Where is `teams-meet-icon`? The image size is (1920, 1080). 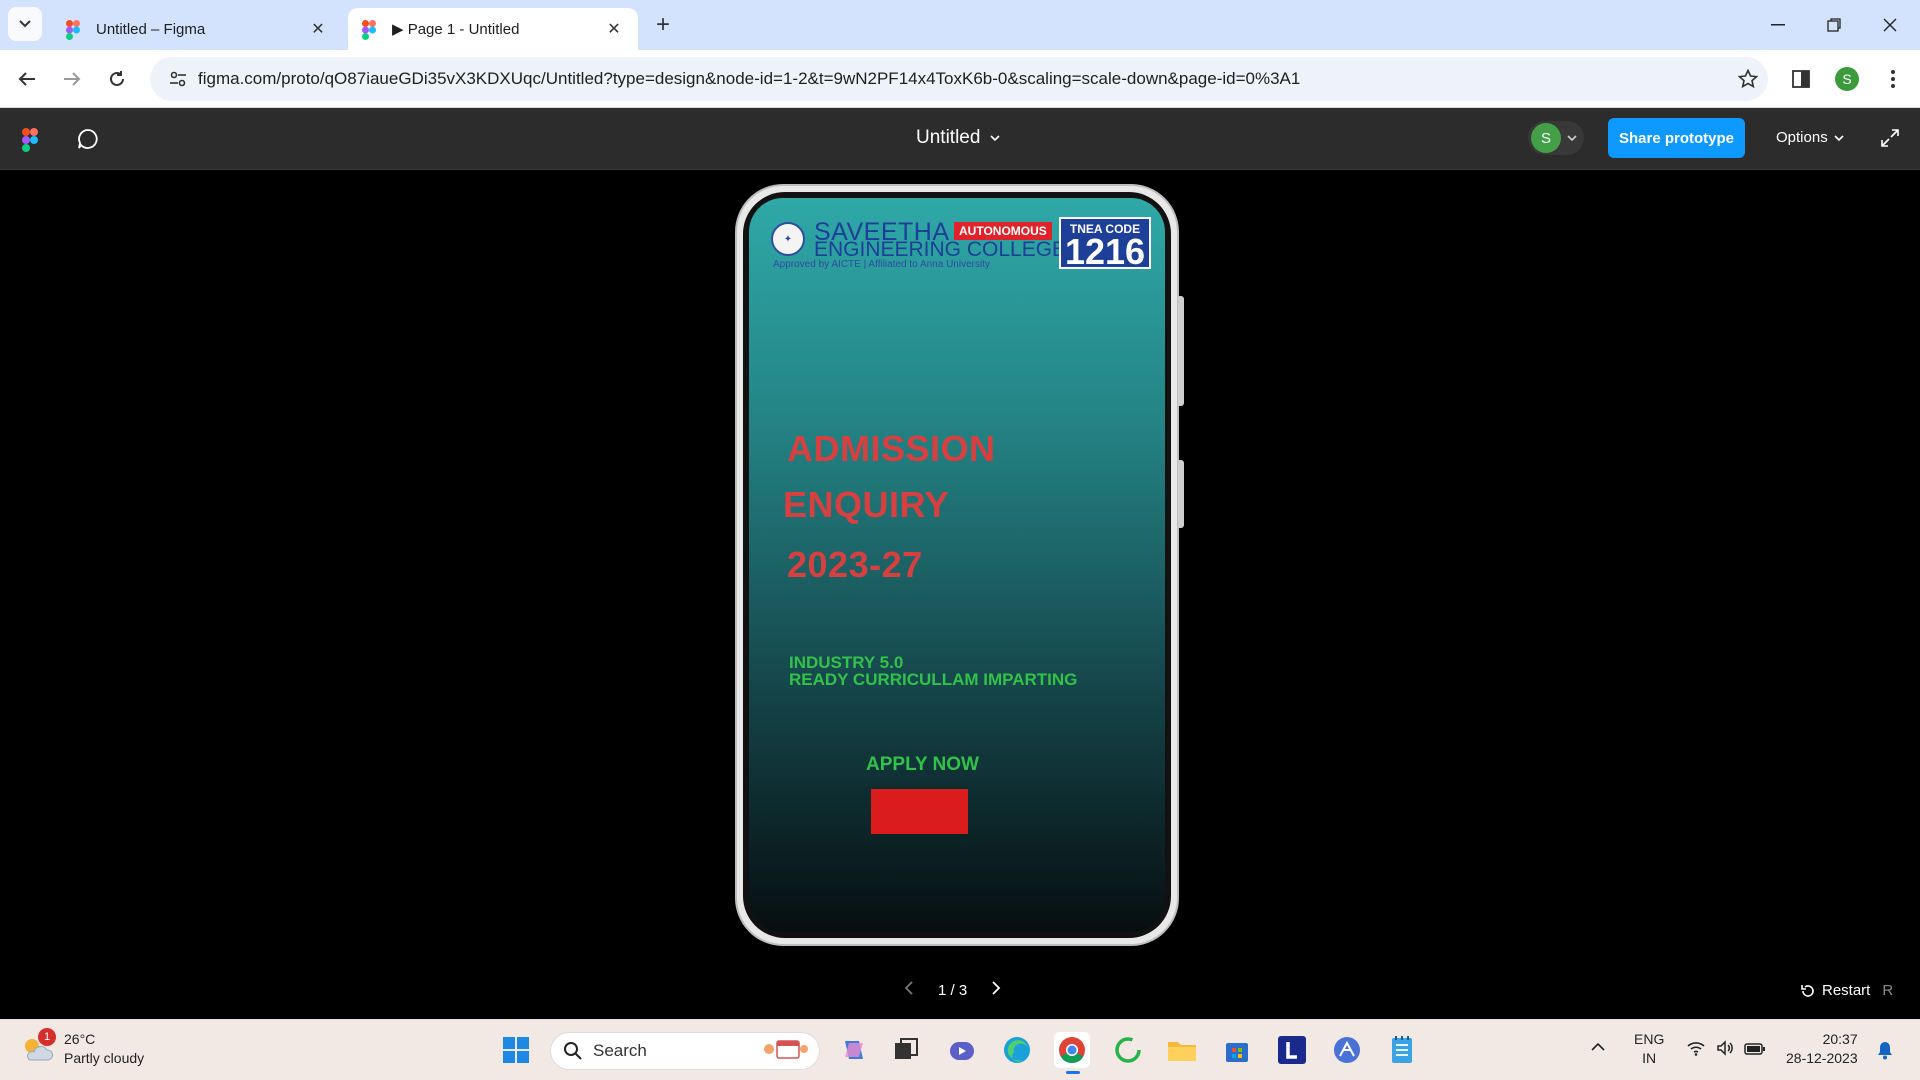
teams-meet-icon is located at coordinates (962, 1050).